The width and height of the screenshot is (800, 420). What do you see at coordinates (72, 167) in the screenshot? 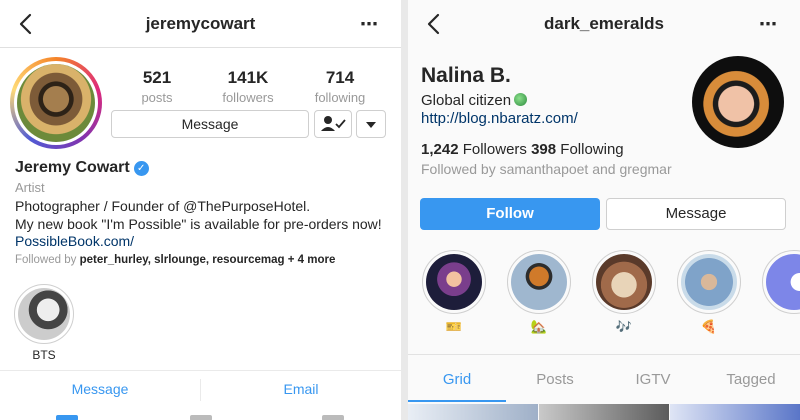
I see `profile-name-text: Jeremy Cowart` at bounding box center [72, 167].